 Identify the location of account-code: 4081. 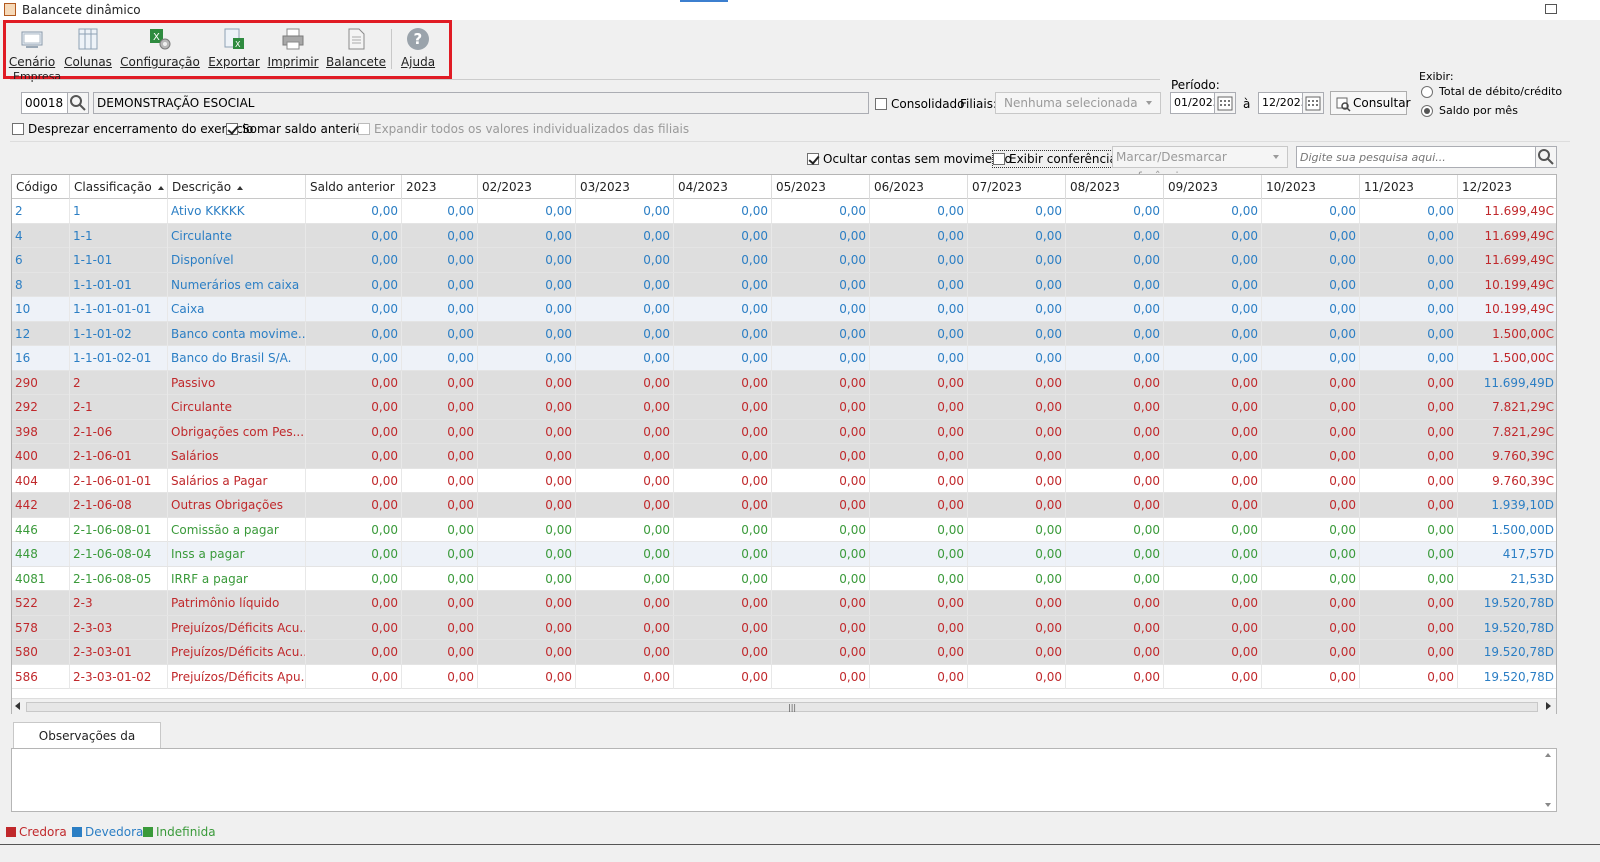
(41, 578).